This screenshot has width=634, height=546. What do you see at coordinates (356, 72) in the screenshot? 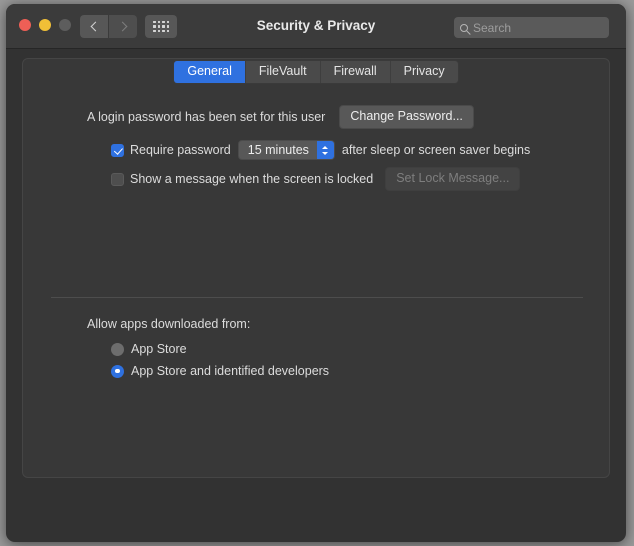
I see `tab-firewall: Firewall` at bounding box center [356, 72].